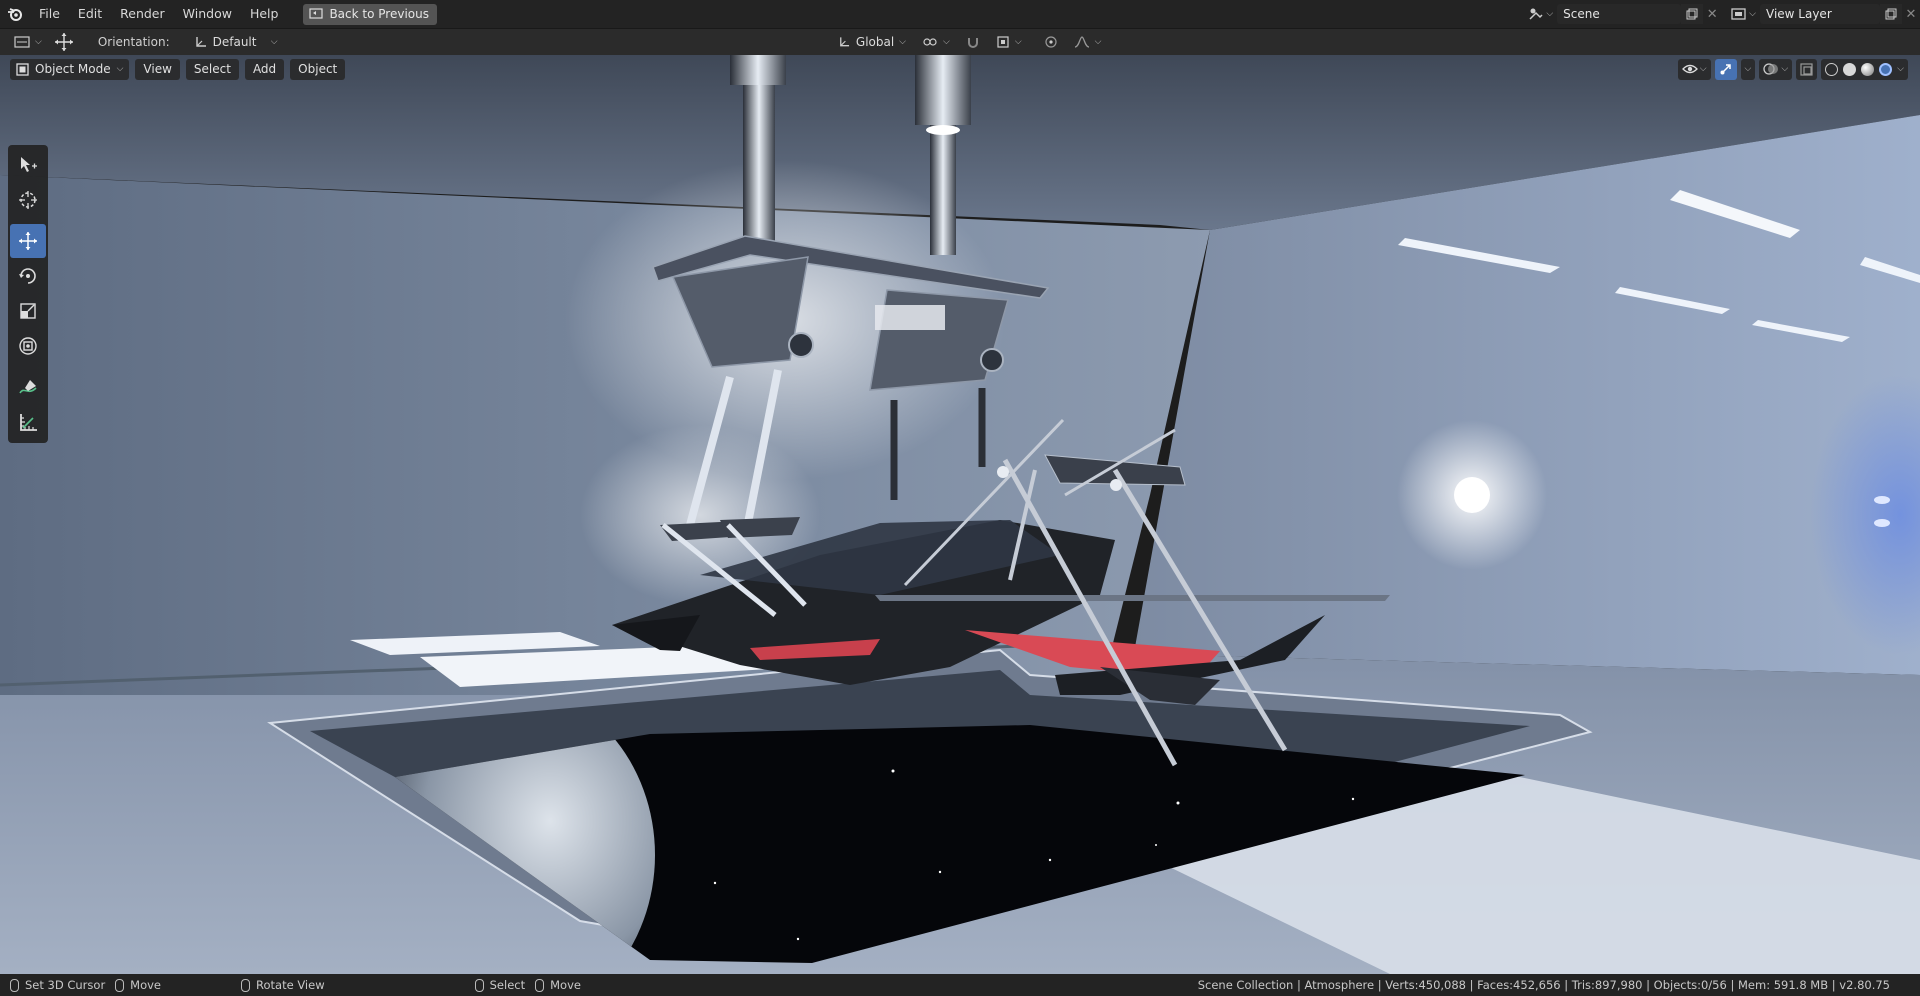 This screenshot has width=1920, height=996. I want to click on tool-shelf, so click(28, 294).